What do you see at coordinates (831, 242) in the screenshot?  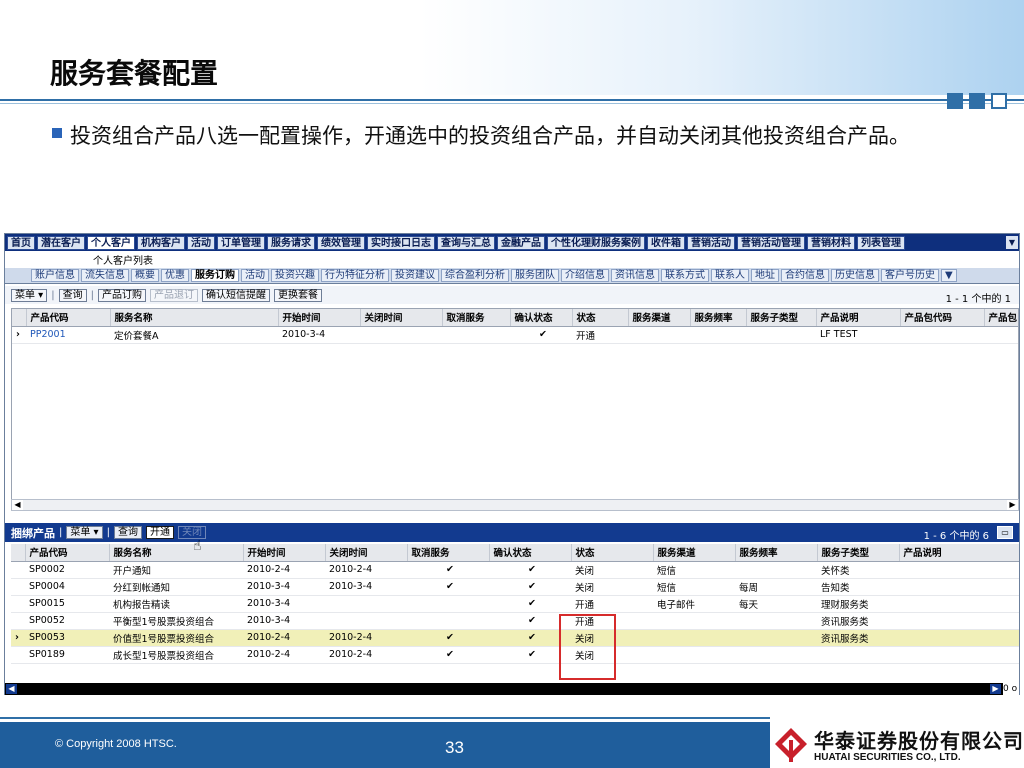 I see `nav-tab: 营销材料` at bounding box center [831, 242].